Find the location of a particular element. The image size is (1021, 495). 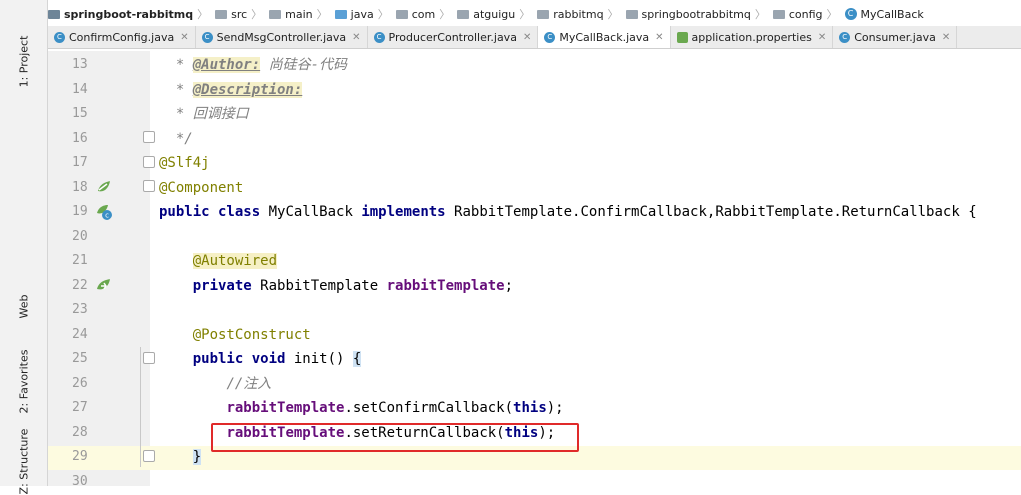

code-line-21: @Autowired is located at coordinates (218, 261).